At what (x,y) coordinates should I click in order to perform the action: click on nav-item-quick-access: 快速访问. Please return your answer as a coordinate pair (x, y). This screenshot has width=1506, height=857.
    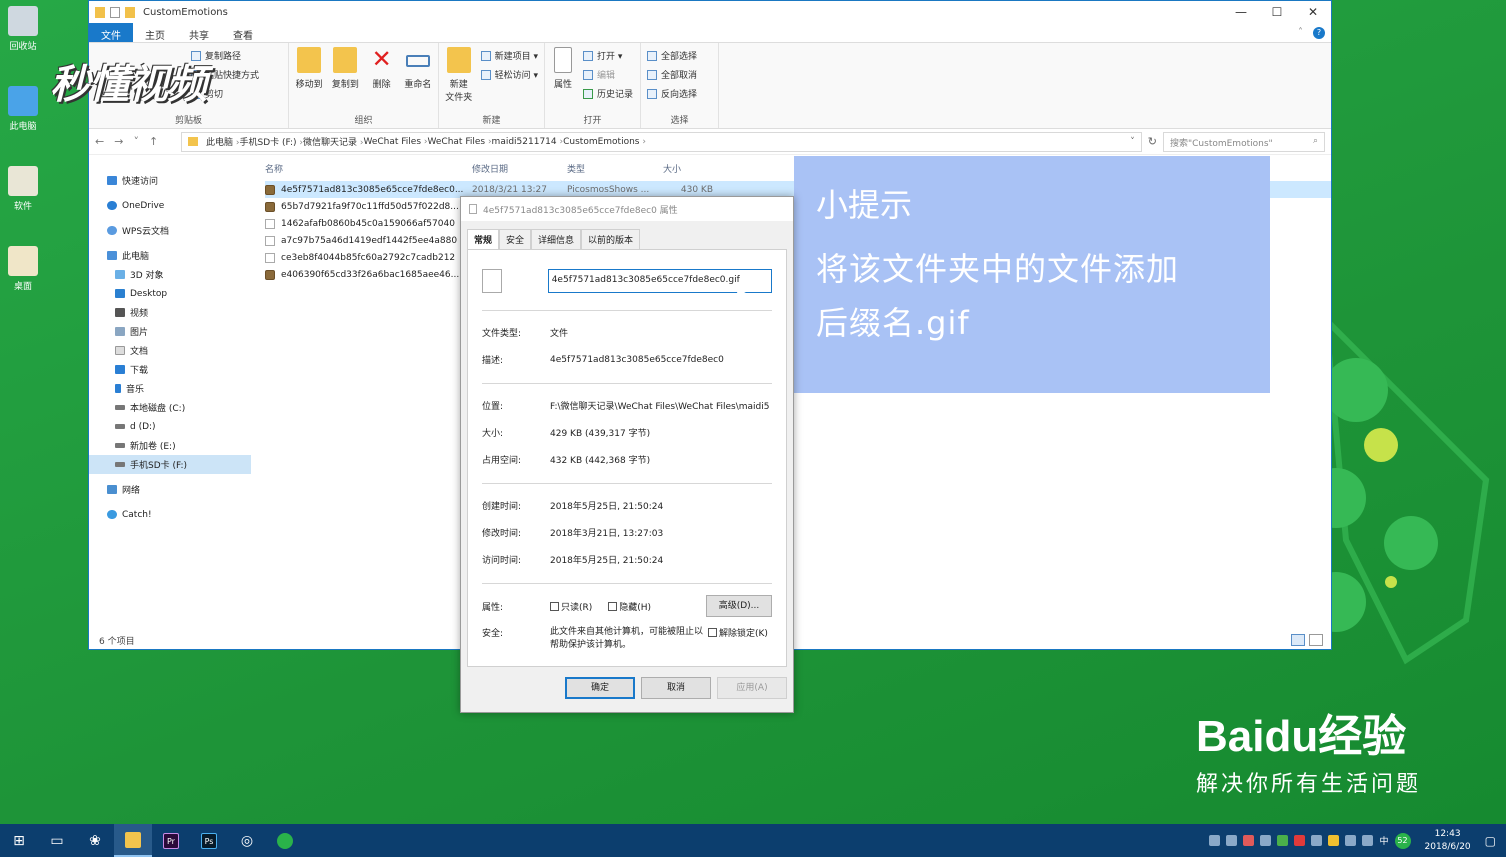
    Looking at the image, I should click on (170, 180).